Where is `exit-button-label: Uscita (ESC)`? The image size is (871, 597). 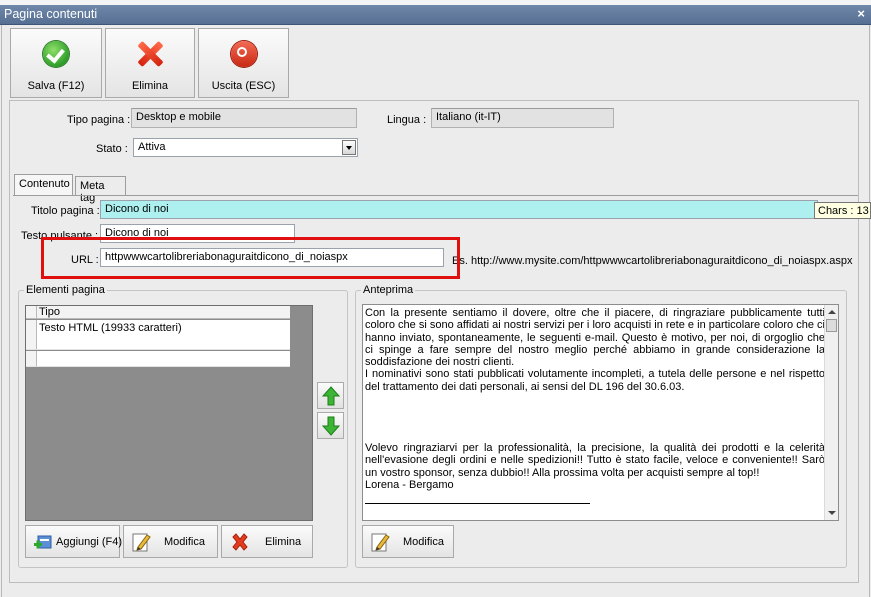 exit-button-label: Uscita (ESC) is located at coordinates (243, 86).